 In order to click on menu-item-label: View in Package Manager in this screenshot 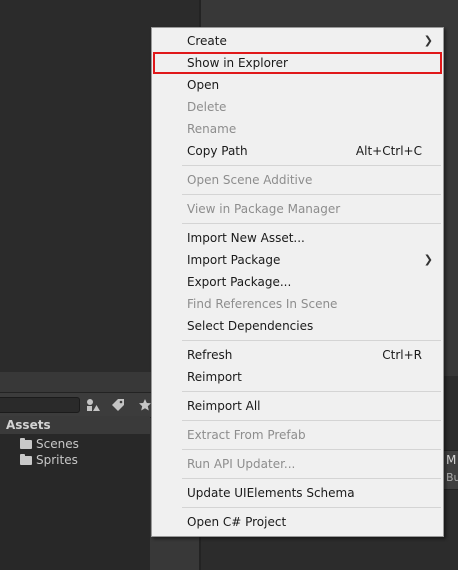, I will do `click(264, 209)`.